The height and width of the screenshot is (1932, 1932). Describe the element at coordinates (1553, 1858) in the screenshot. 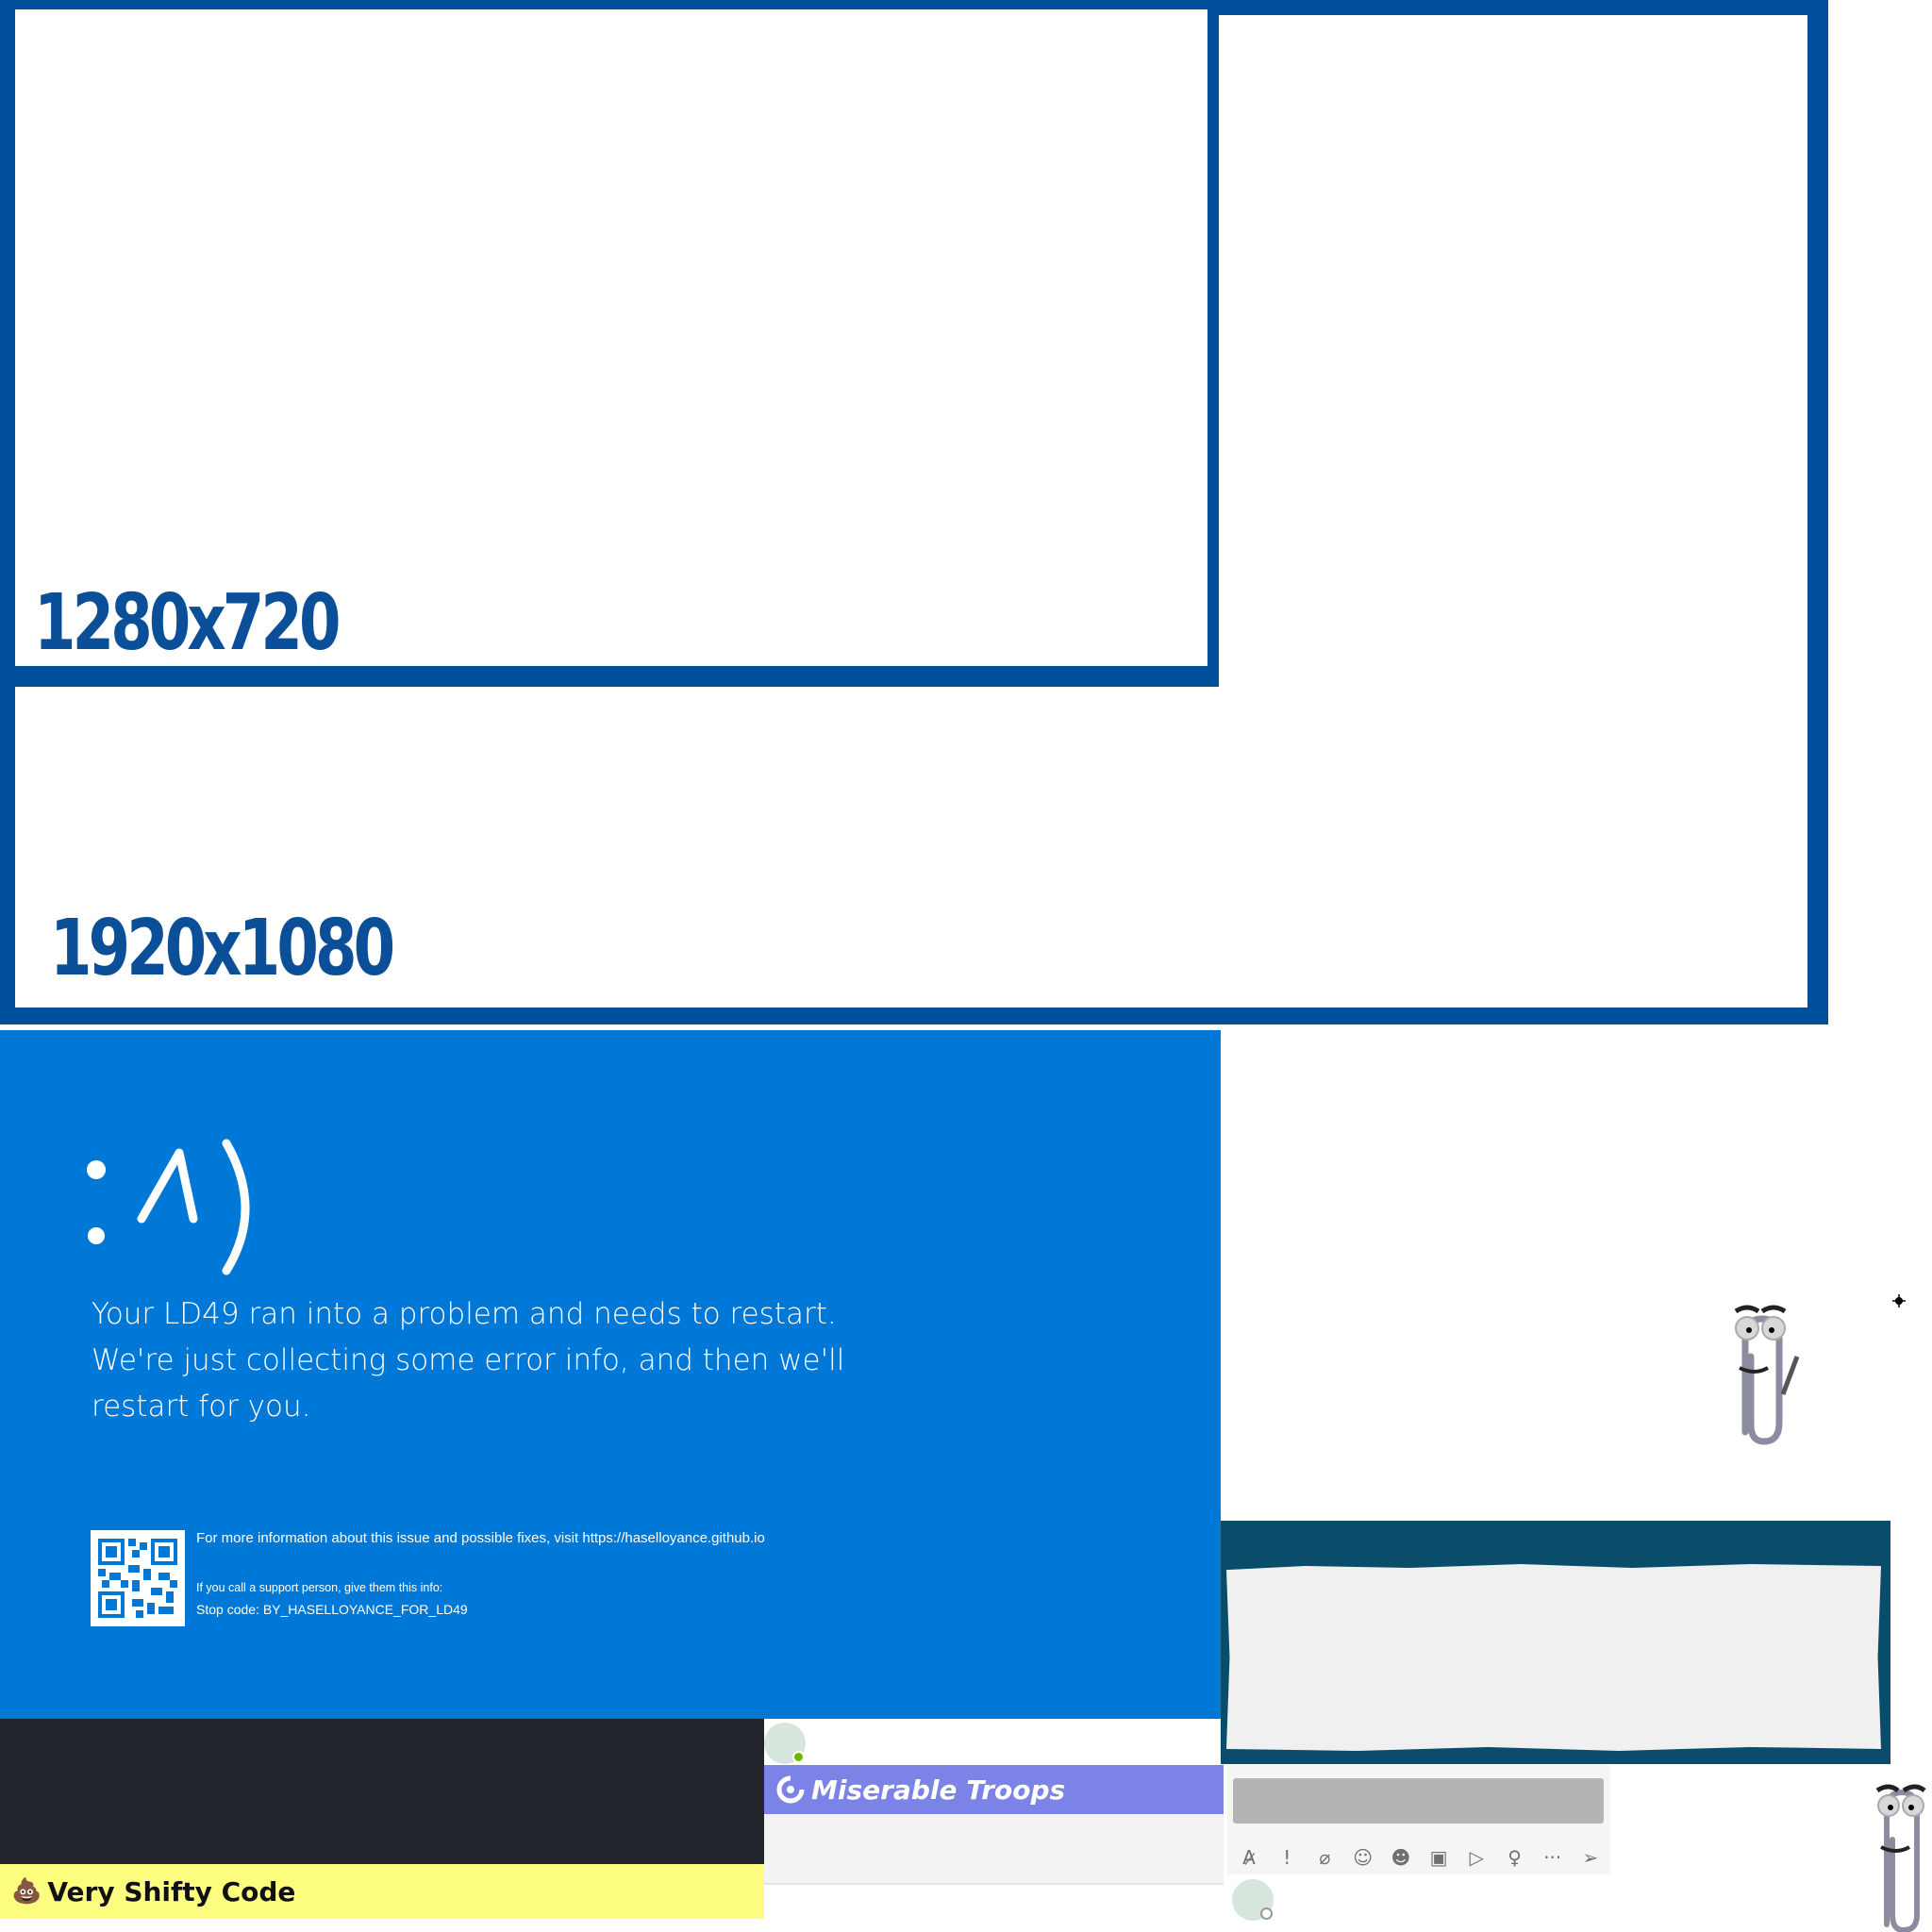

I see `more-icon: ···` at that location.